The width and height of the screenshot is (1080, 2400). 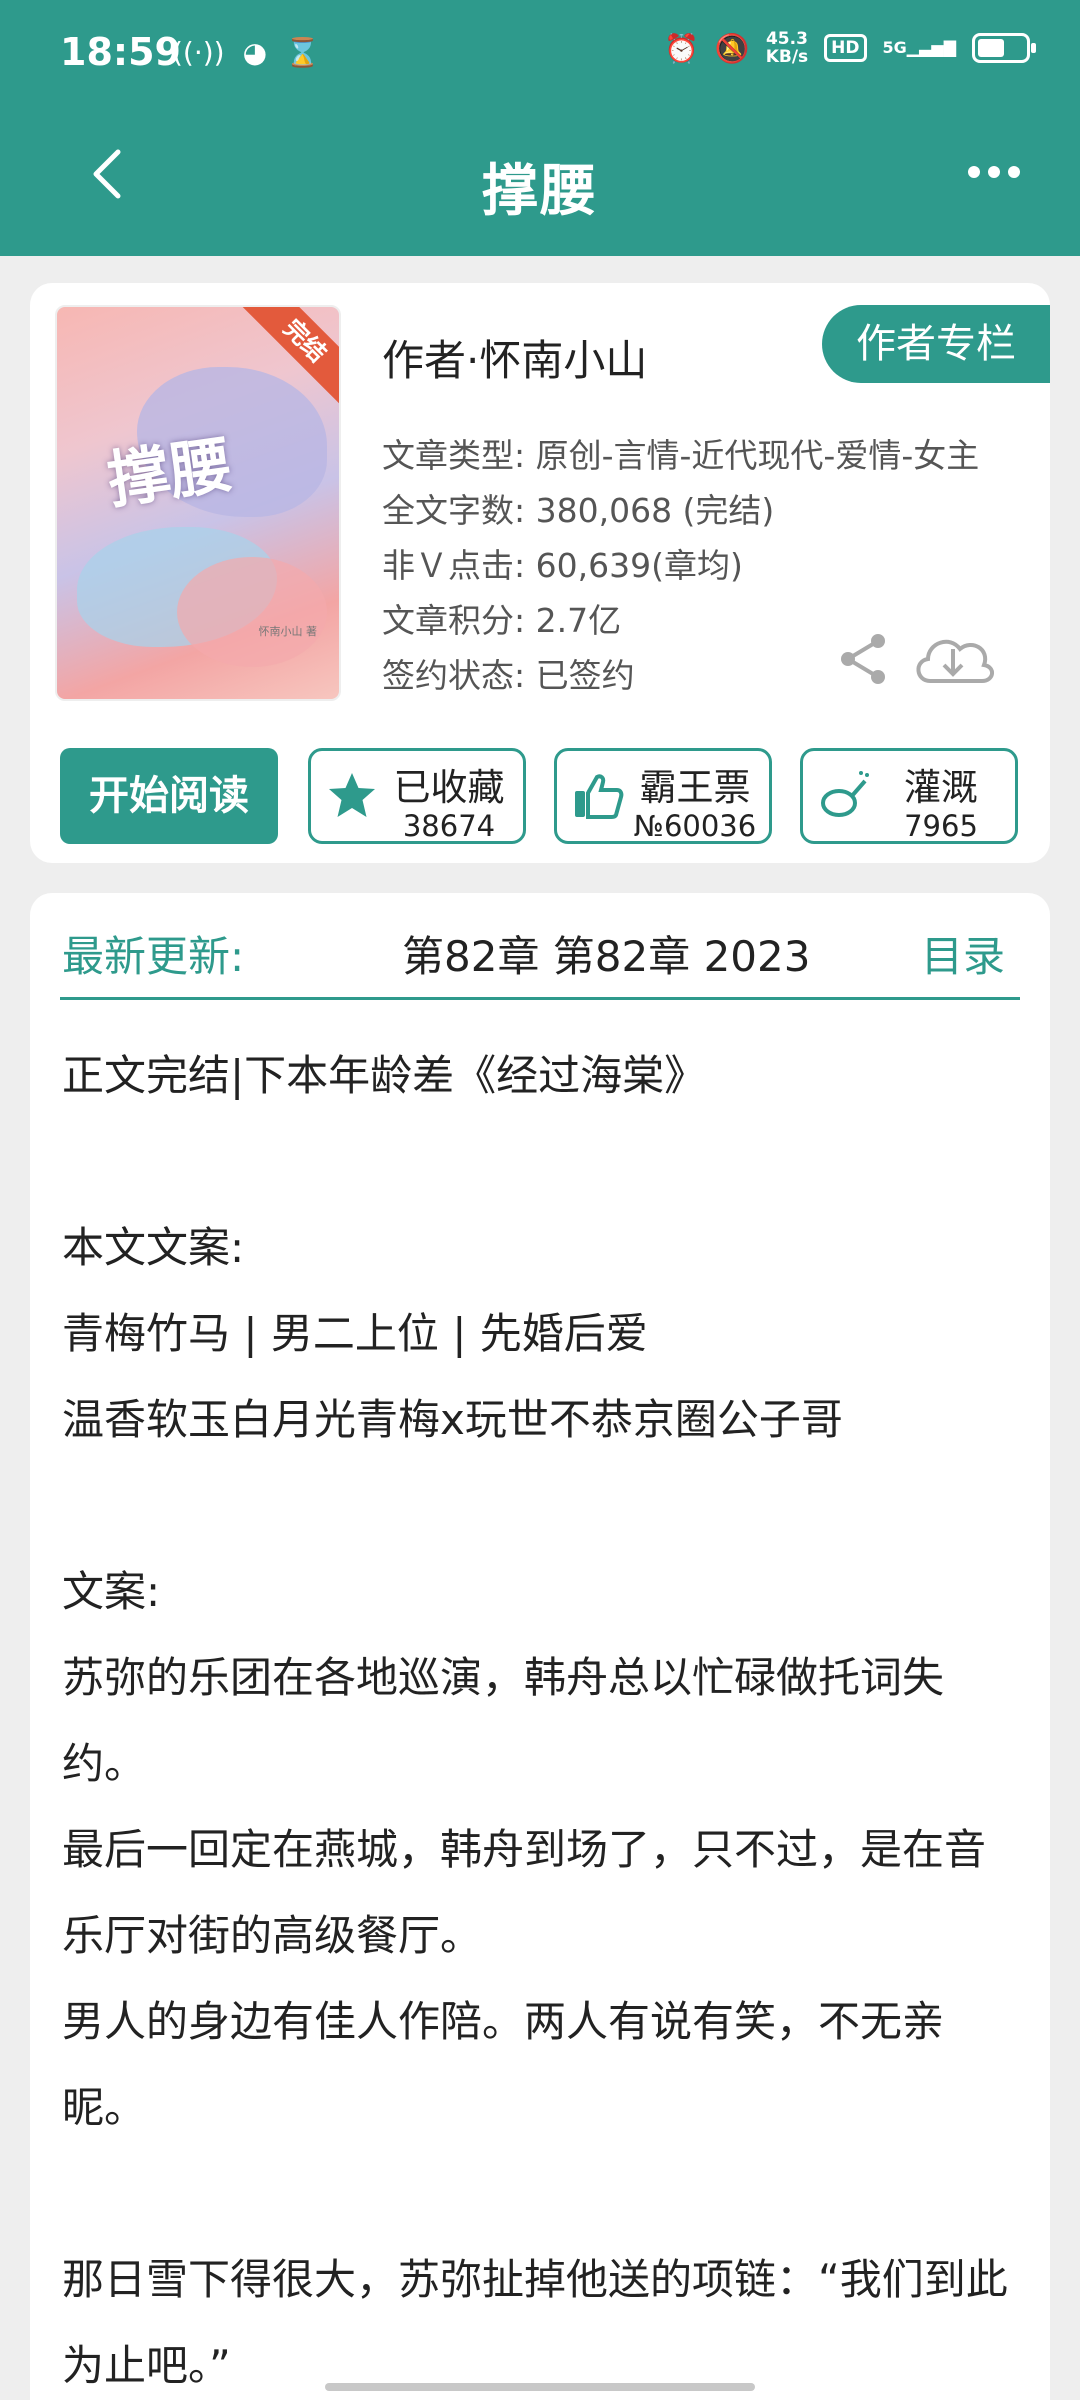 What do you see at coordinates (963, 953) in the screenshot?
I see `table-of-contents-link: 目录` at bounding box center [963, 953].